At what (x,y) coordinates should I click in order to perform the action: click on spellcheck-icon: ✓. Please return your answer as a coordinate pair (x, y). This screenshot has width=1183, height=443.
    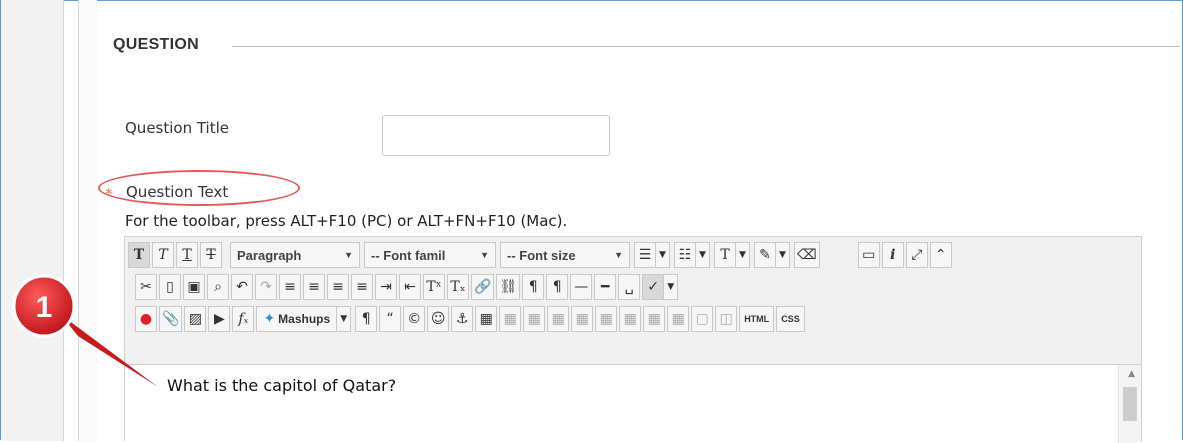
    Looking at the image, I should click on (653, 287).